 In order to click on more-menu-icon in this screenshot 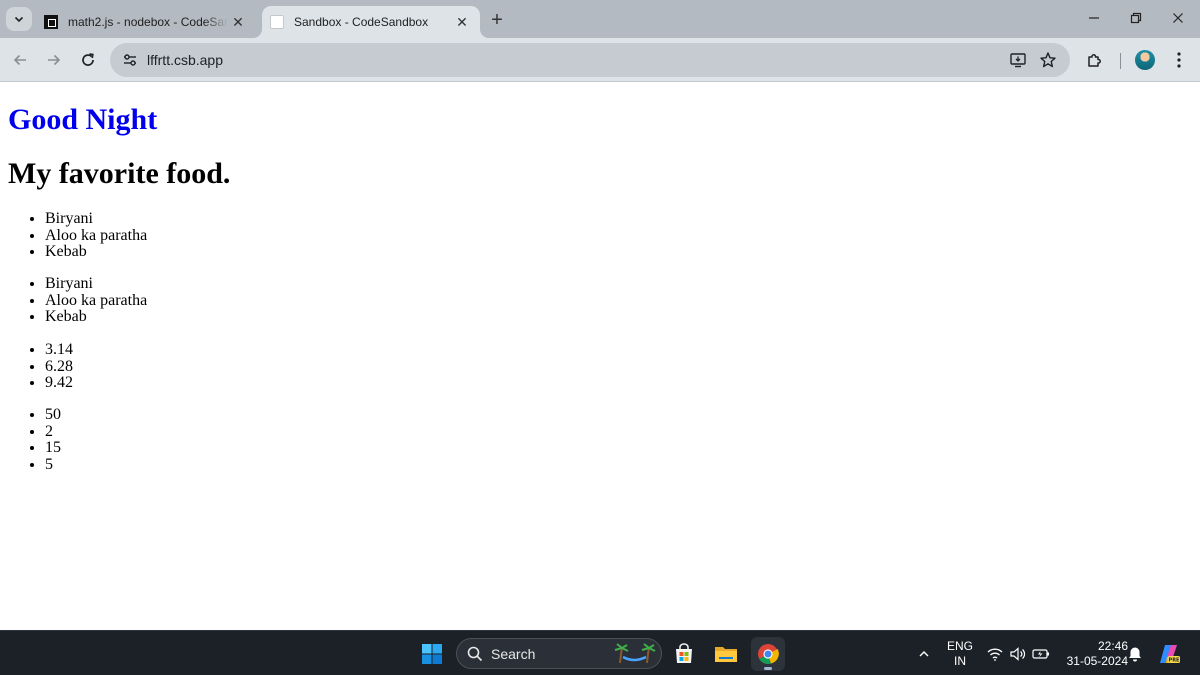, I will do `click(1179, 60)`.